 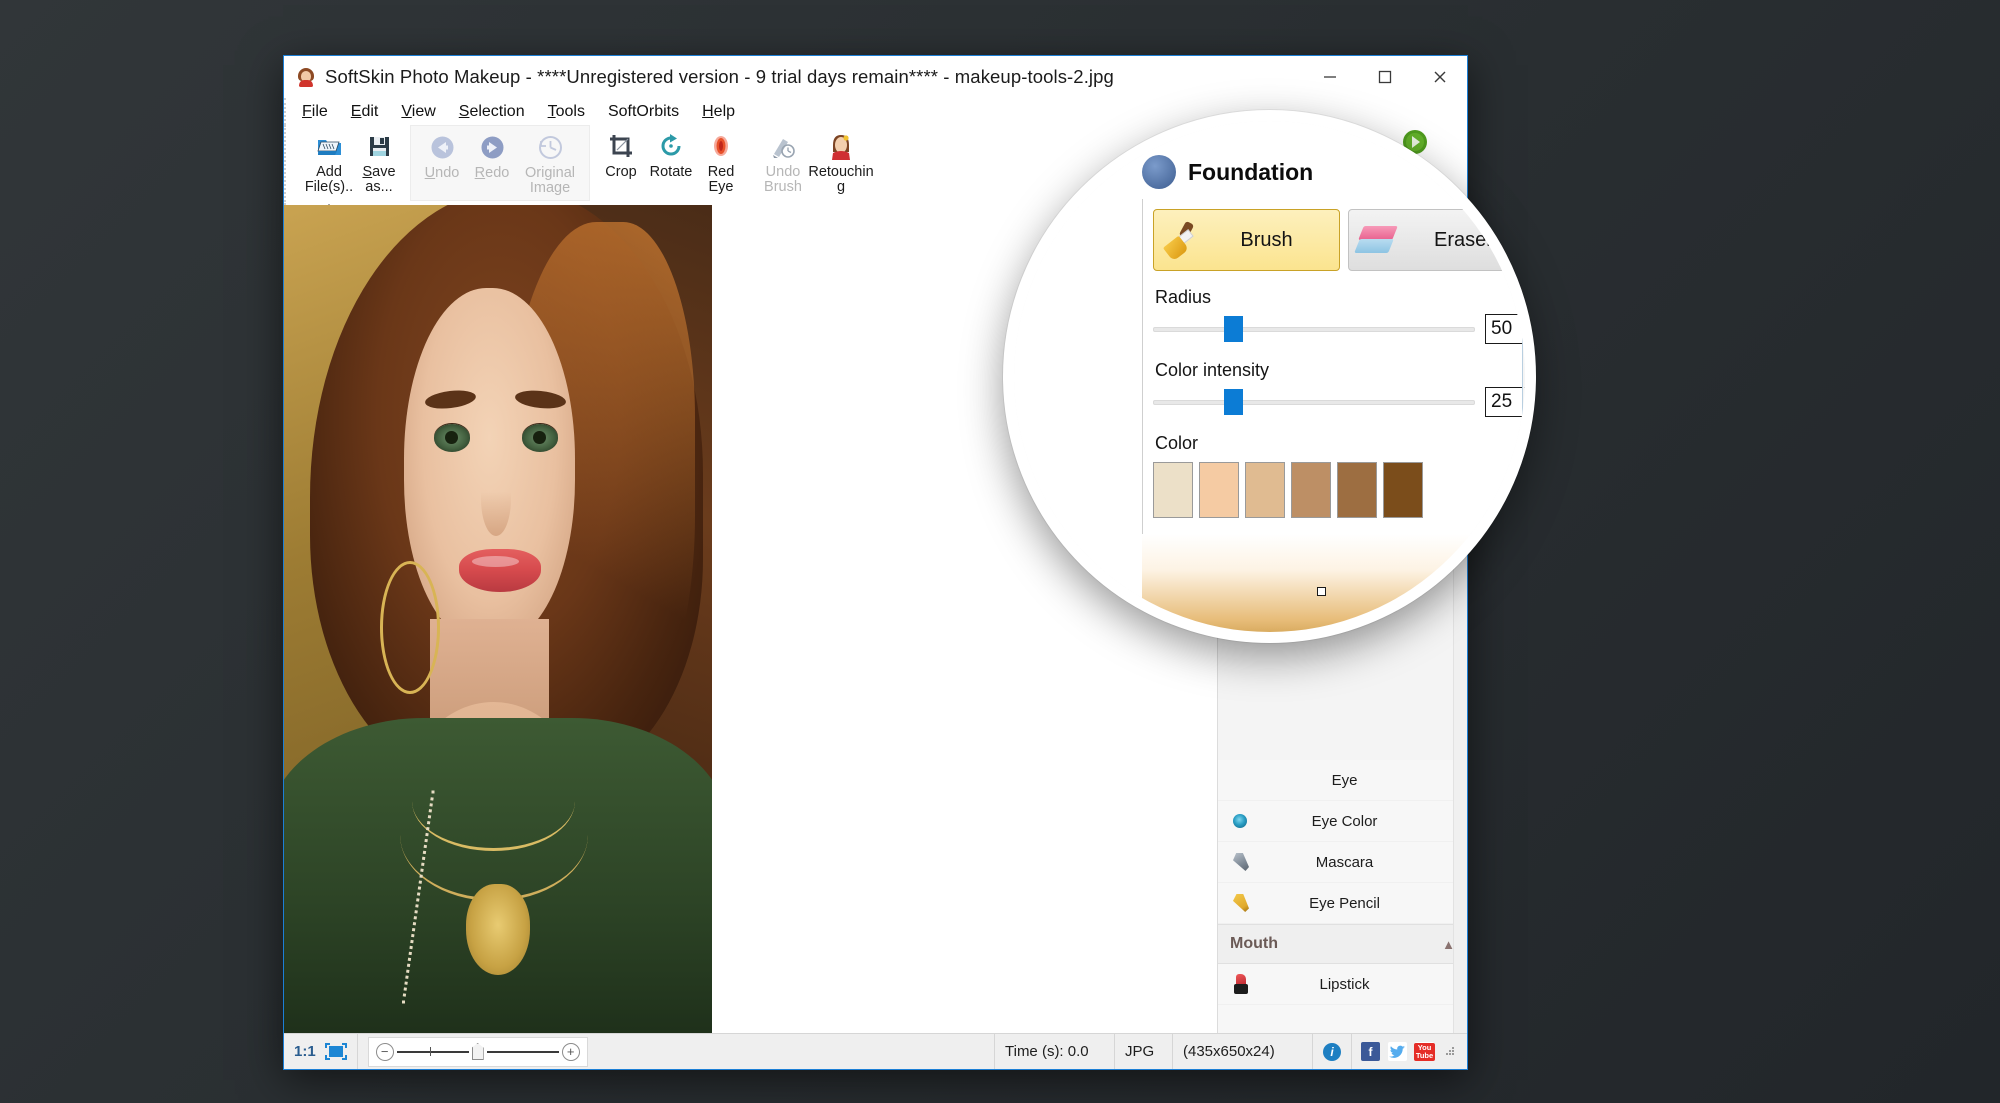 What do you see at coordinates (1342, 780) in the screenshot?
I see `sidebar-item-eye: Eye` at bounding box center [1342, 780].